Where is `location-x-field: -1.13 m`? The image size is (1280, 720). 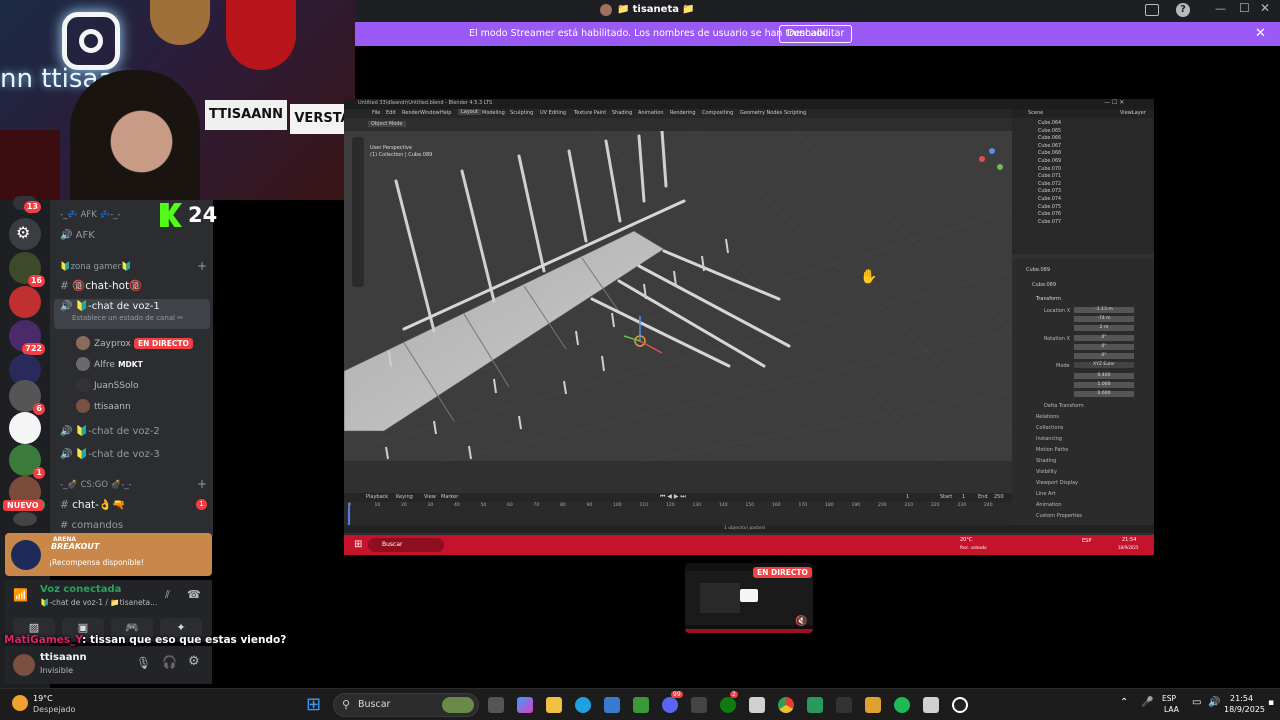
location-x-field: -1.13 m is located at coordinates (1104, 310).